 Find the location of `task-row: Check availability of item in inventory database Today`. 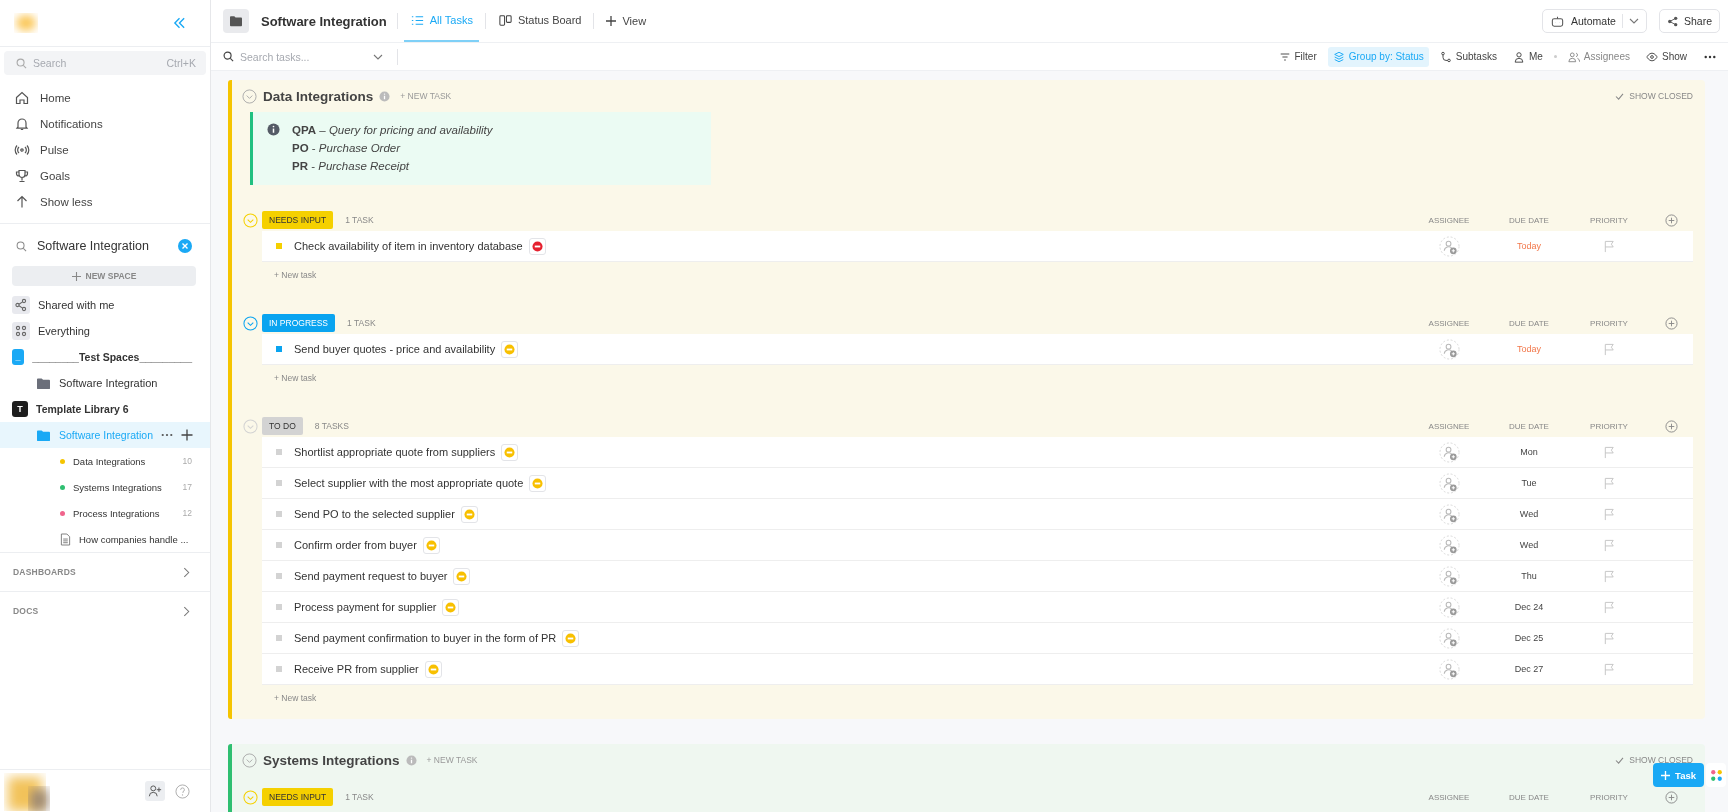

task-row: Check availability of item in inventory database Today is located at coordinates (977, 246).